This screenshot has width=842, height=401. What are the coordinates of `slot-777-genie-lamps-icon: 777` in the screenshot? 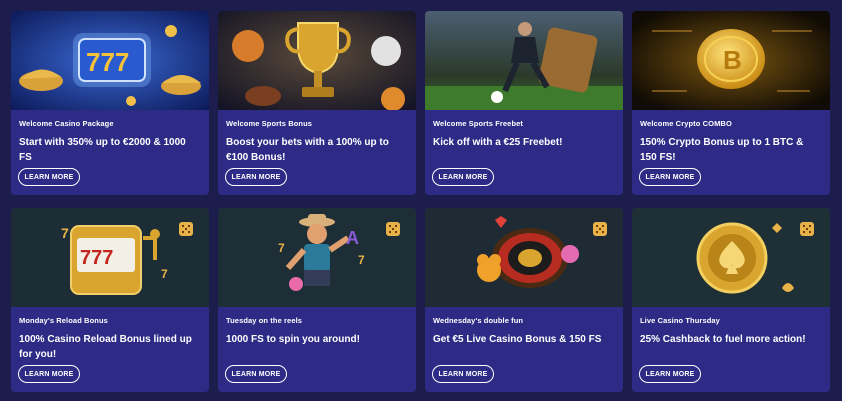 It's located at (110, 60).